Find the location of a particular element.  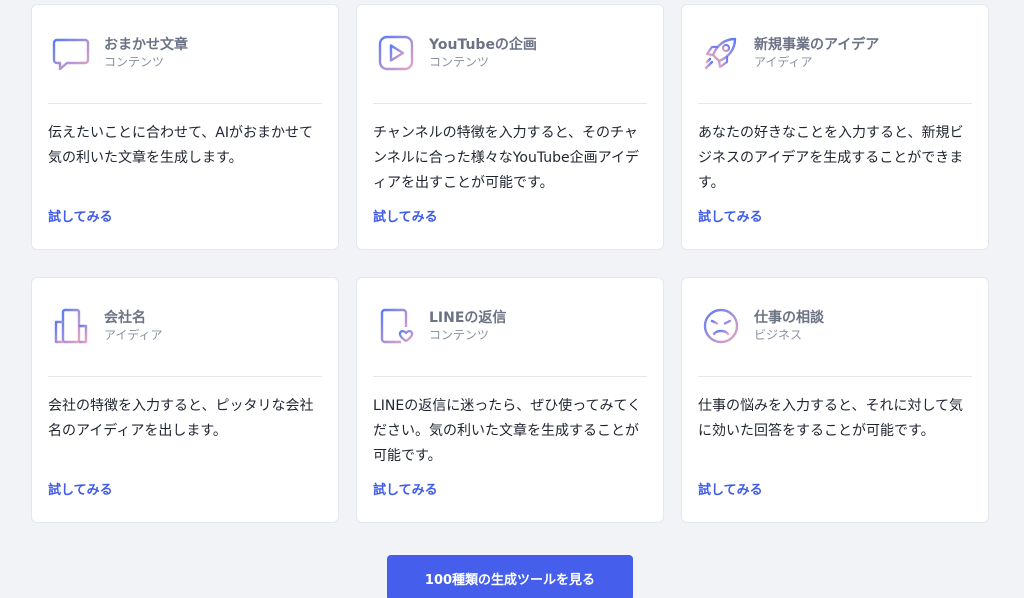

card-header: 新規事業のアイデア アイディア is located at coordinates (789, 53).